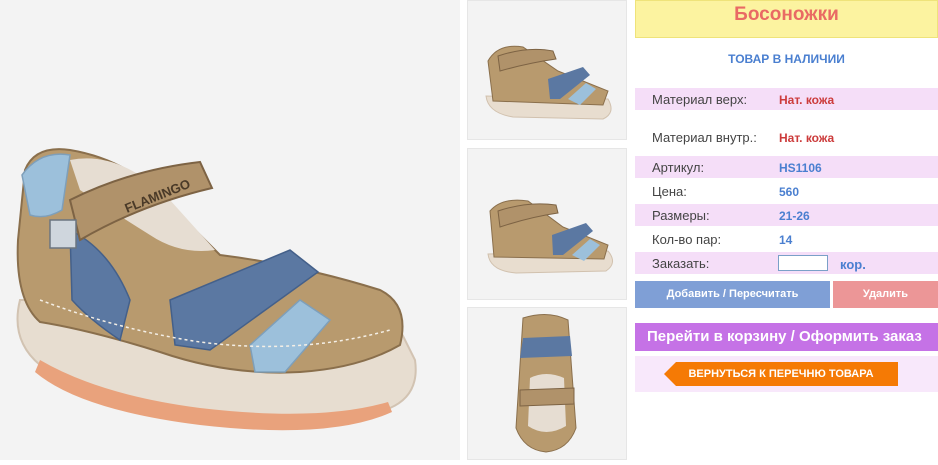  I want to click on spec-row-pairs: Кол-во пар: 14, so click(786, 239).